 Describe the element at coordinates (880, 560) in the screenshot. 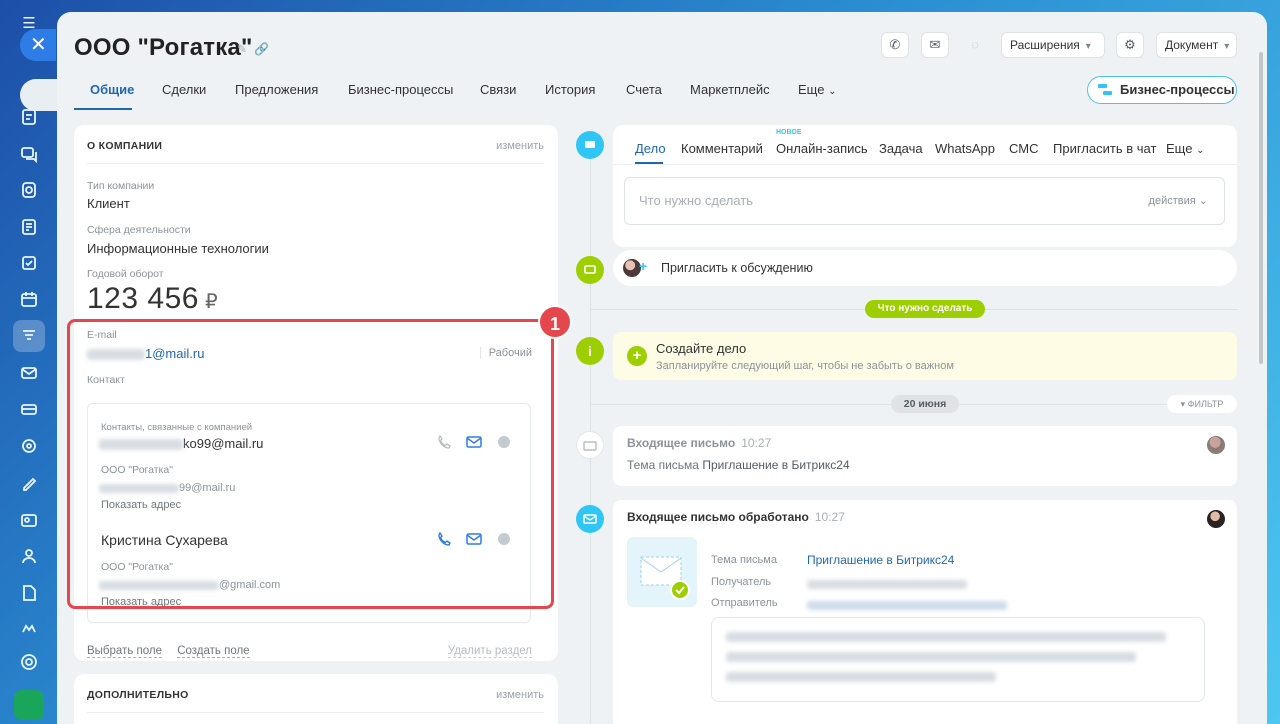

I see `subject-value: Приглашение в Битрикс24` at that location.